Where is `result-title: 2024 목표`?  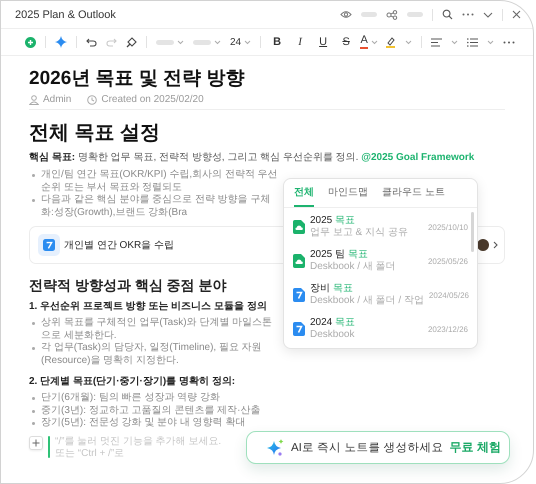
result-title: 2024 목표 is located at coordinates (333, 323).